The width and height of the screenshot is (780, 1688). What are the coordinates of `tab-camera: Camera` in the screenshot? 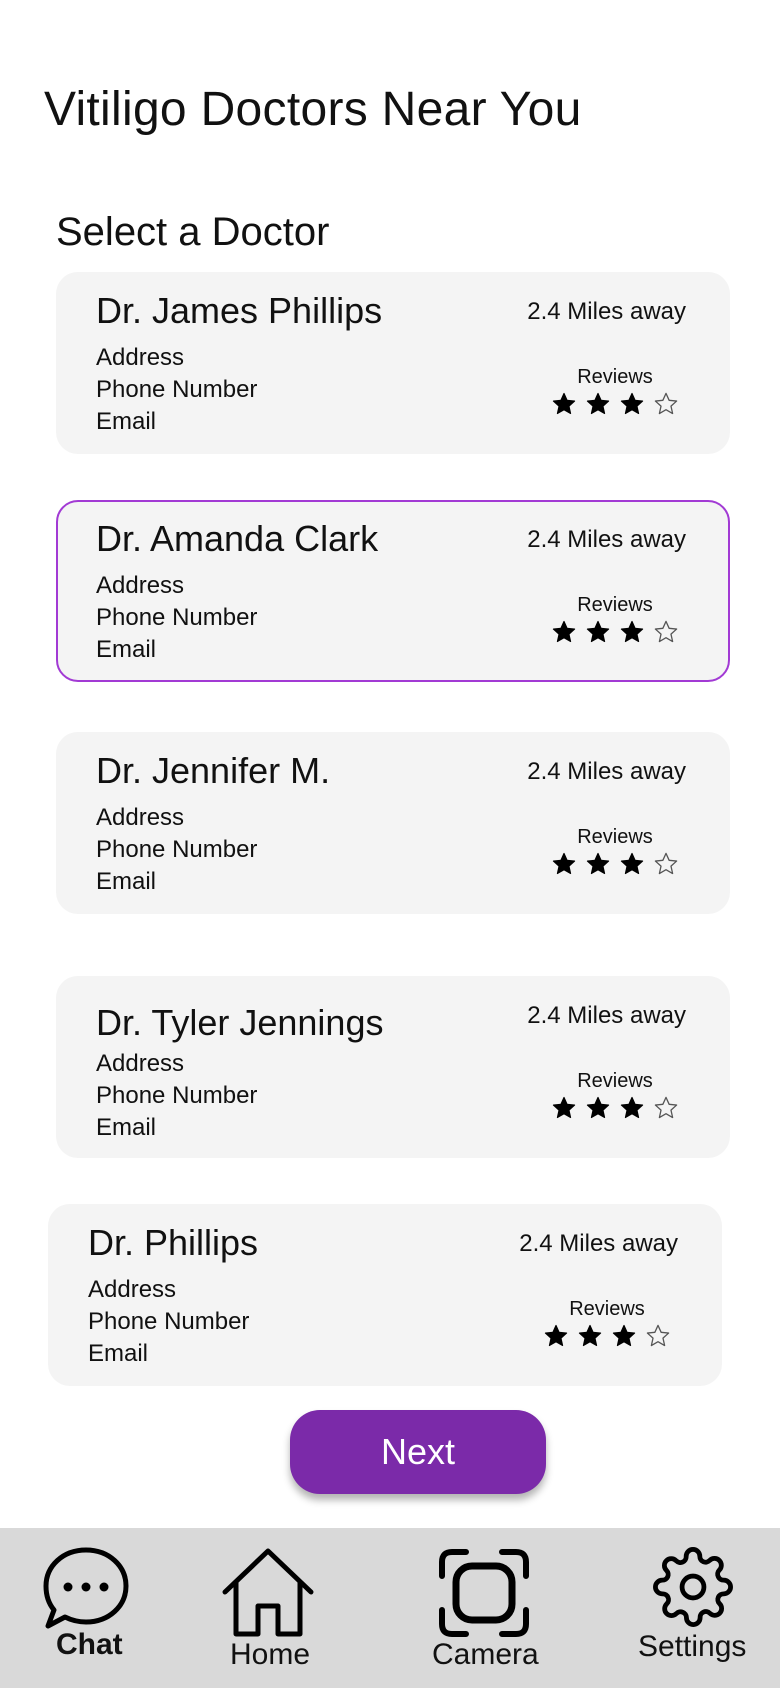 It's located at (495, 1608).